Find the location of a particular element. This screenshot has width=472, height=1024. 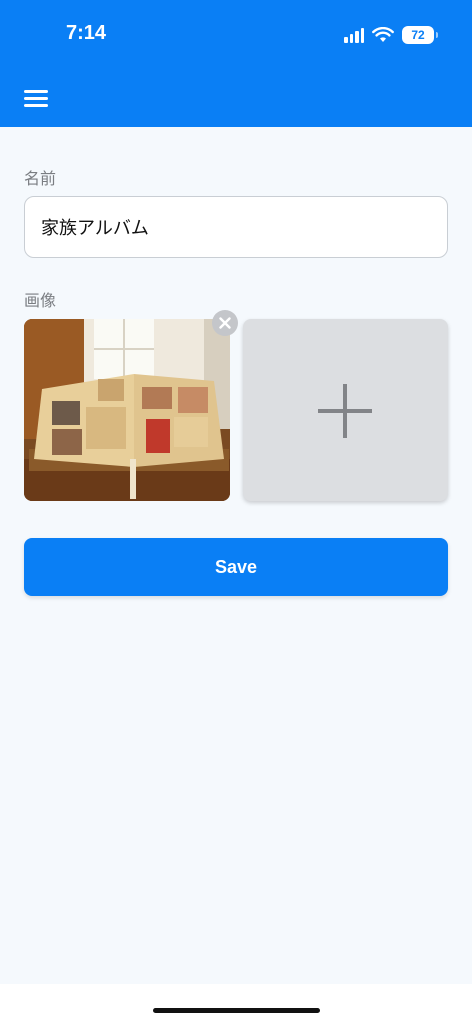

status-time: 7:14 is located at coordinates (86, 33).